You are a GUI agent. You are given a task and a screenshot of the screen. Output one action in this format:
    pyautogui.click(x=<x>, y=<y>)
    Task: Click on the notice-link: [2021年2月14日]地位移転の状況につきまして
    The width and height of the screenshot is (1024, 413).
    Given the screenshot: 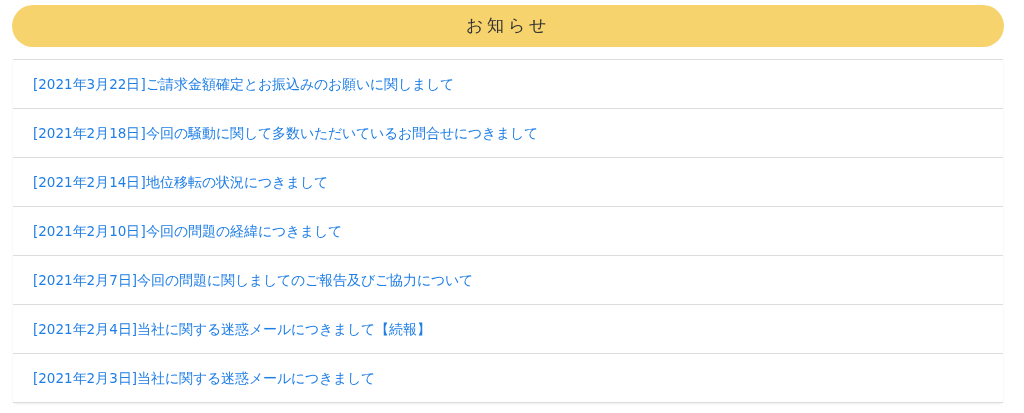 What is the action you would take?
    pyautogui.click(x=180, y=182)
    